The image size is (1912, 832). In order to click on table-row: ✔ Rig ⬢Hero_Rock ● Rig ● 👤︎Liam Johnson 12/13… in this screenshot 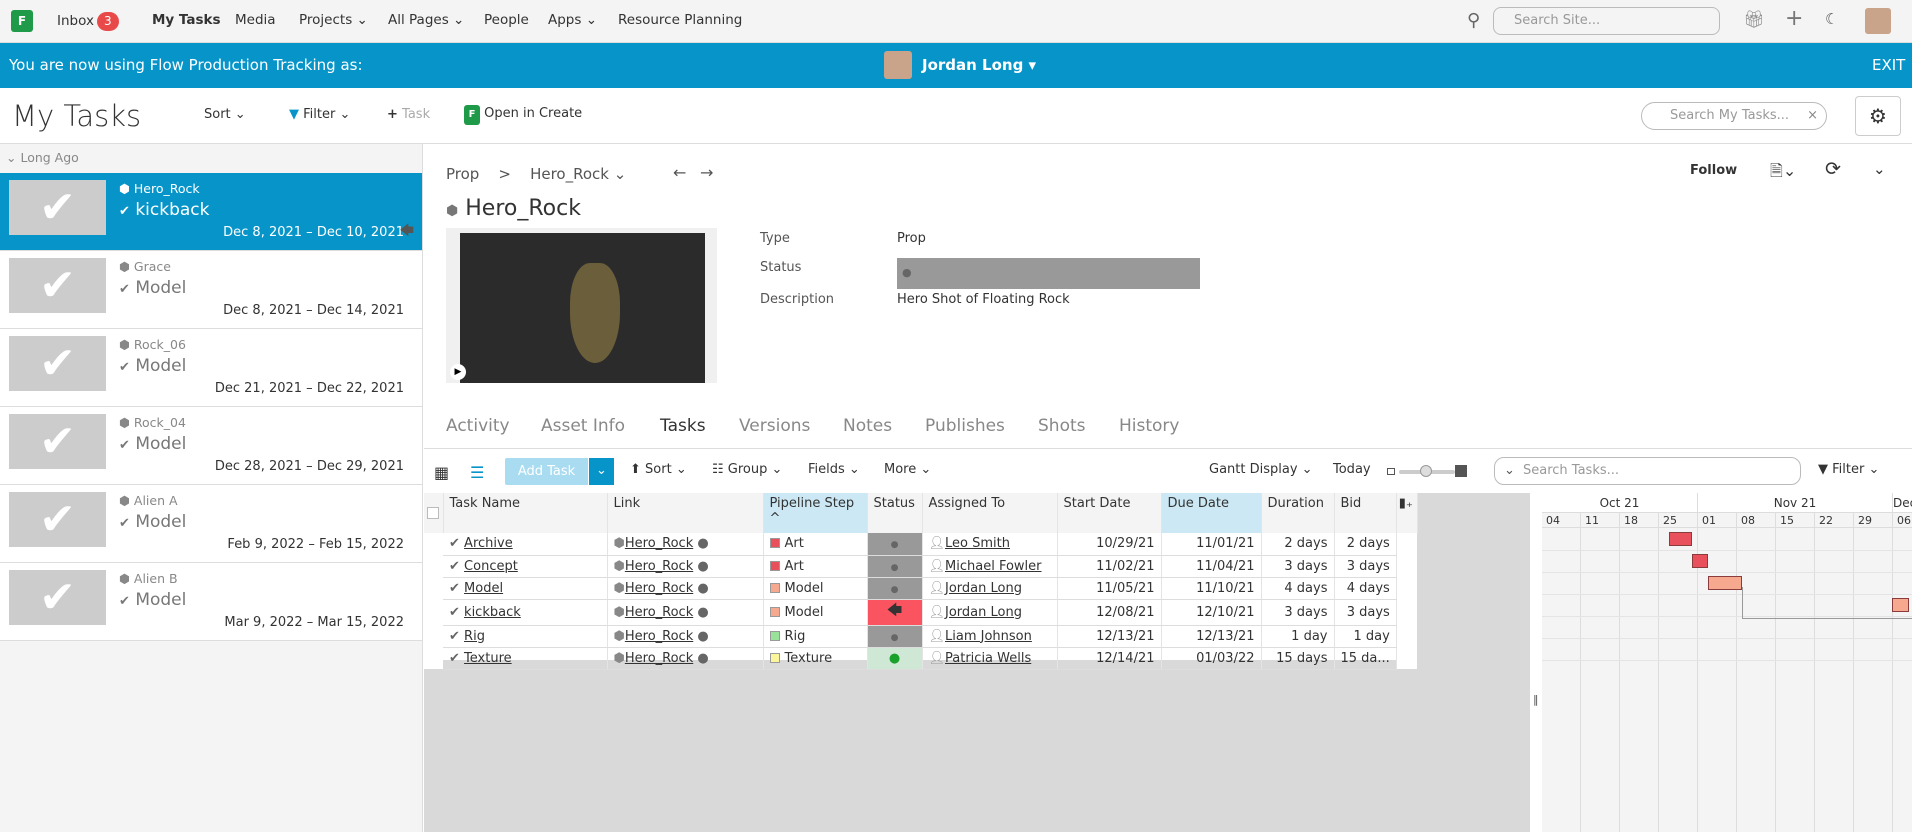, I will do `click(921, 636)`.